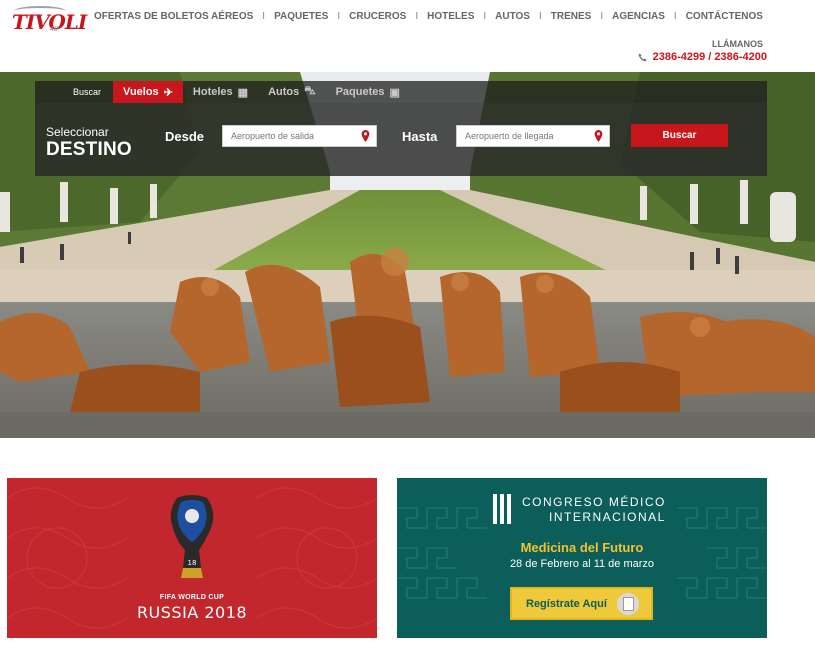 The height and width of the screenshot is (660, 815). I want to click on tab-paquetes: Paquetes ▣, so click(368, 92).